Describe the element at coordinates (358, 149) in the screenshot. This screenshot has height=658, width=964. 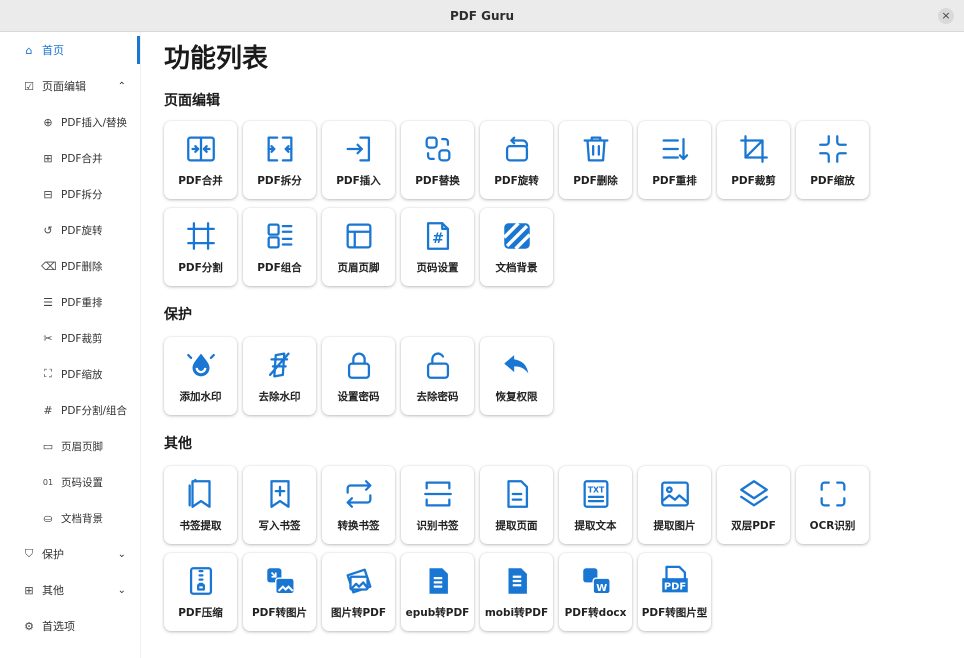
I see `insert-icon` at that location.